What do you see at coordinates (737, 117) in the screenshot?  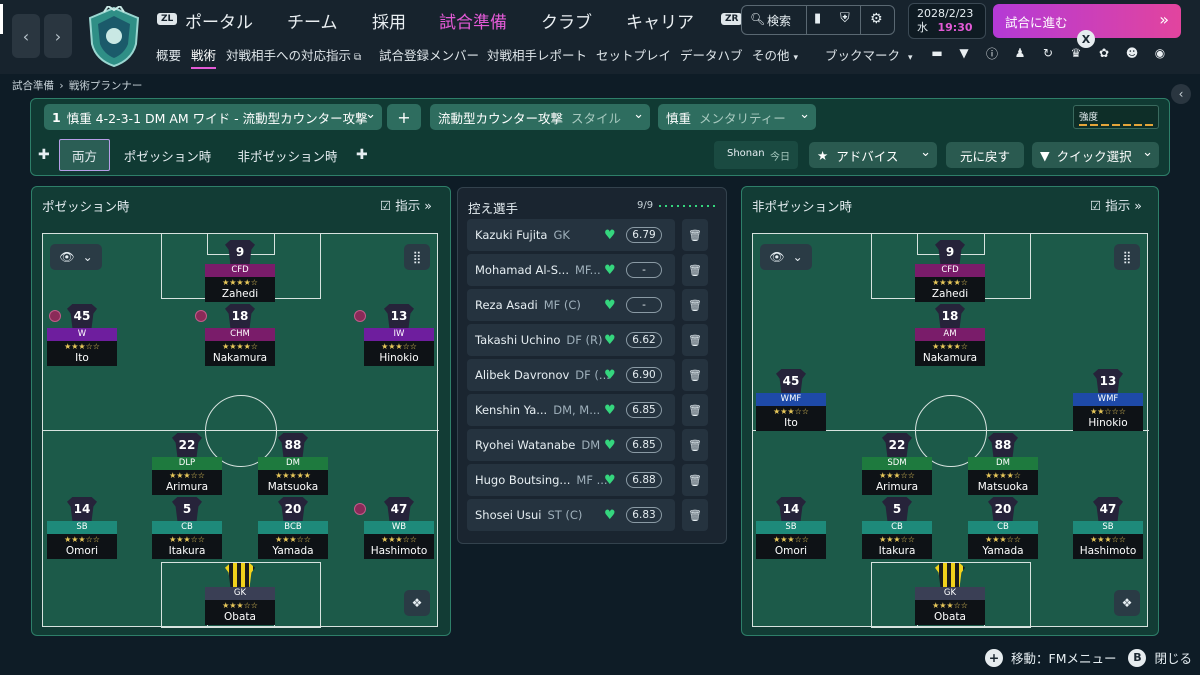 I see `mentality-select: 慎重 メンタリティー ⌄` at bounding box center [737, 117].